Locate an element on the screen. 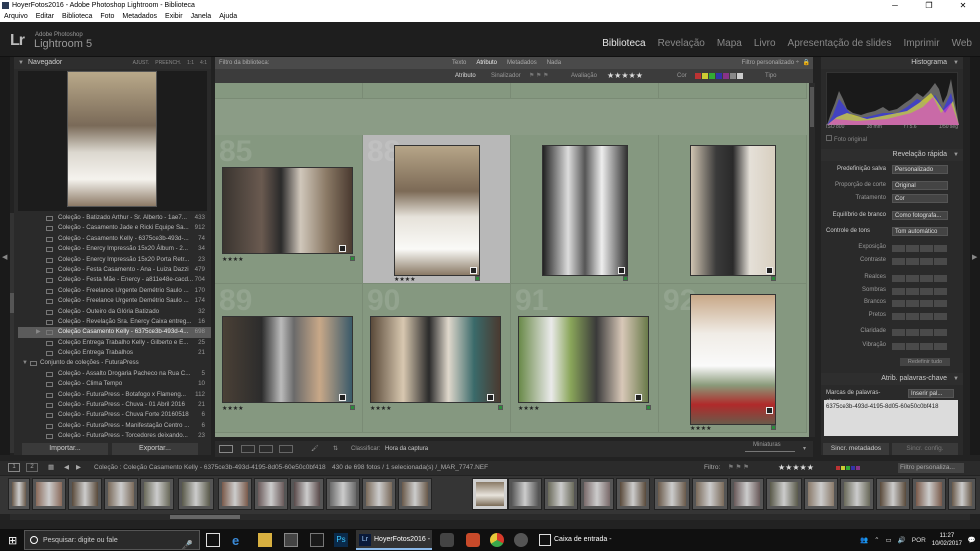  grid-cell: 91 ★★★★ is located at coordinates (585, 358).